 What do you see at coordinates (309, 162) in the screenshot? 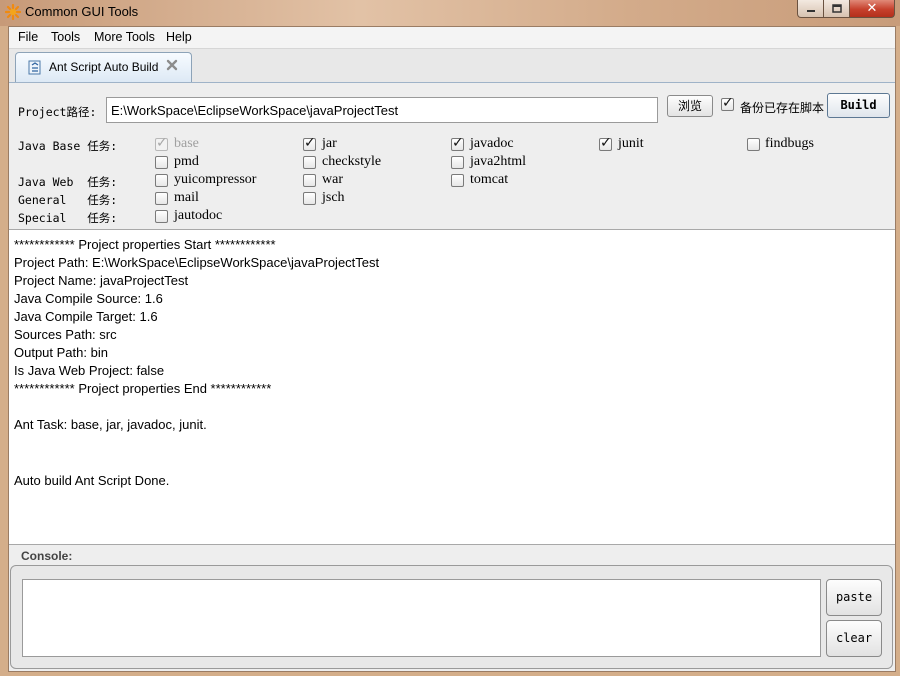
I see `task-checkbox-checkstyle` at bounding box center [309, 162].